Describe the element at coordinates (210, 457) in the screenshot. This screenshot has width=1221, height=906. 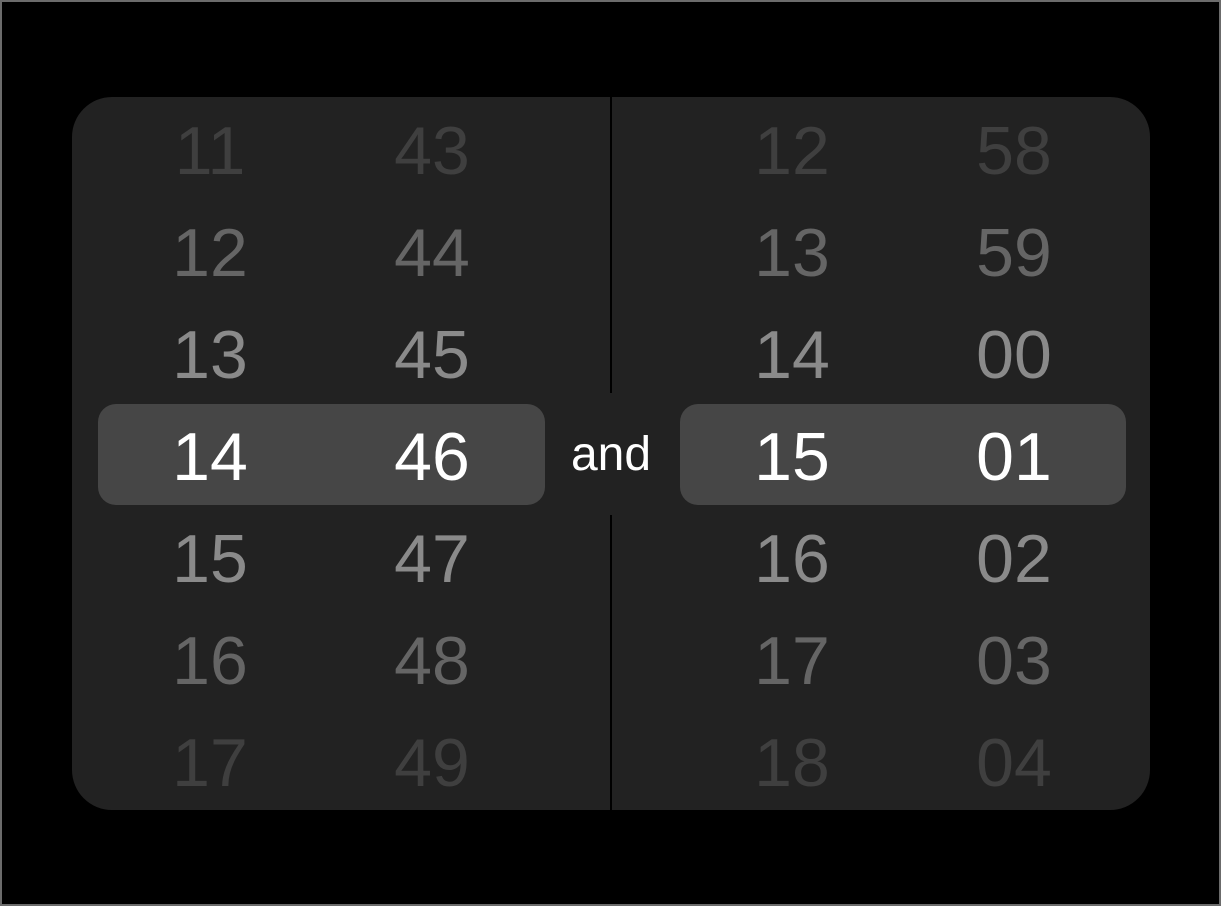
I see `selected-hour: 14` at that location.